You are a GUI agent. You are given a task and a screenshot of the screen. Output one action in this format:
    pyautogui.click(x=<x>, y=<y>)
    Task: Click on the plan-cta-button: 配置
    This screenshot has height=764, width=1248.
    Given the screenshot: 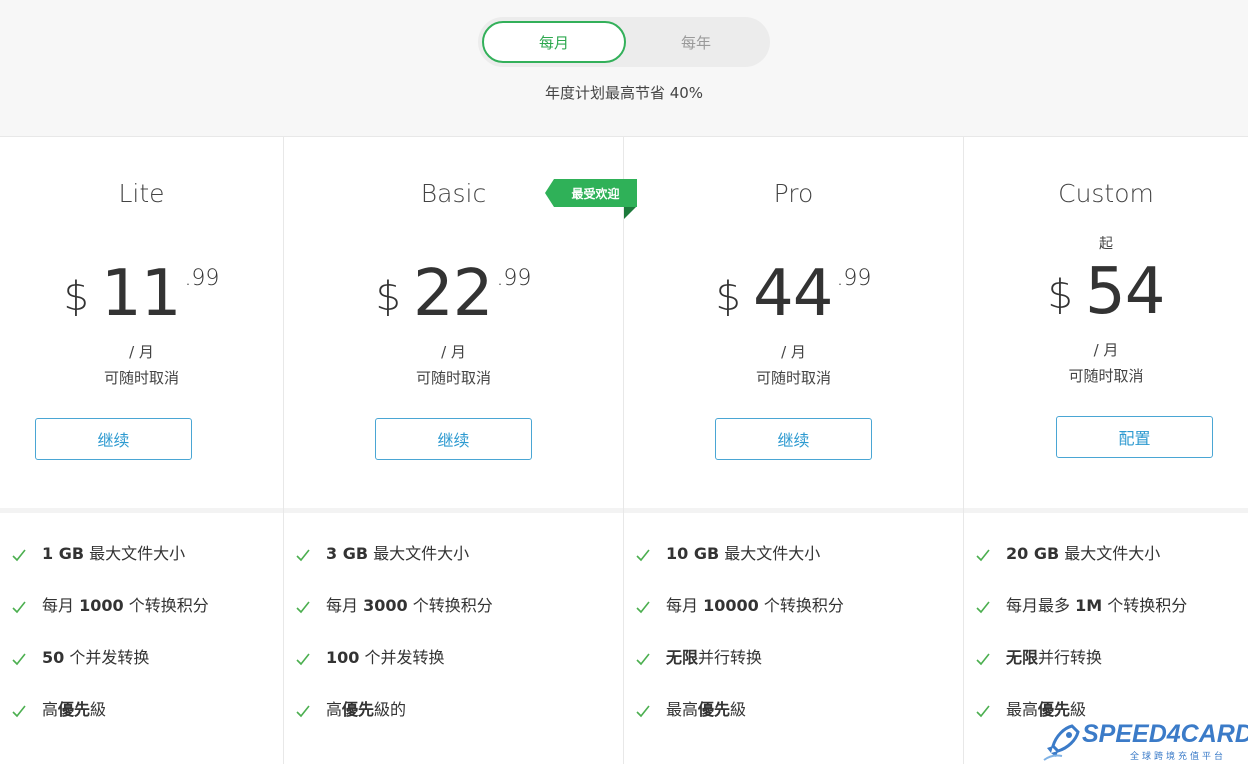 What is the action you would take?
    pyautogui.click(x=1134, y=437)
    